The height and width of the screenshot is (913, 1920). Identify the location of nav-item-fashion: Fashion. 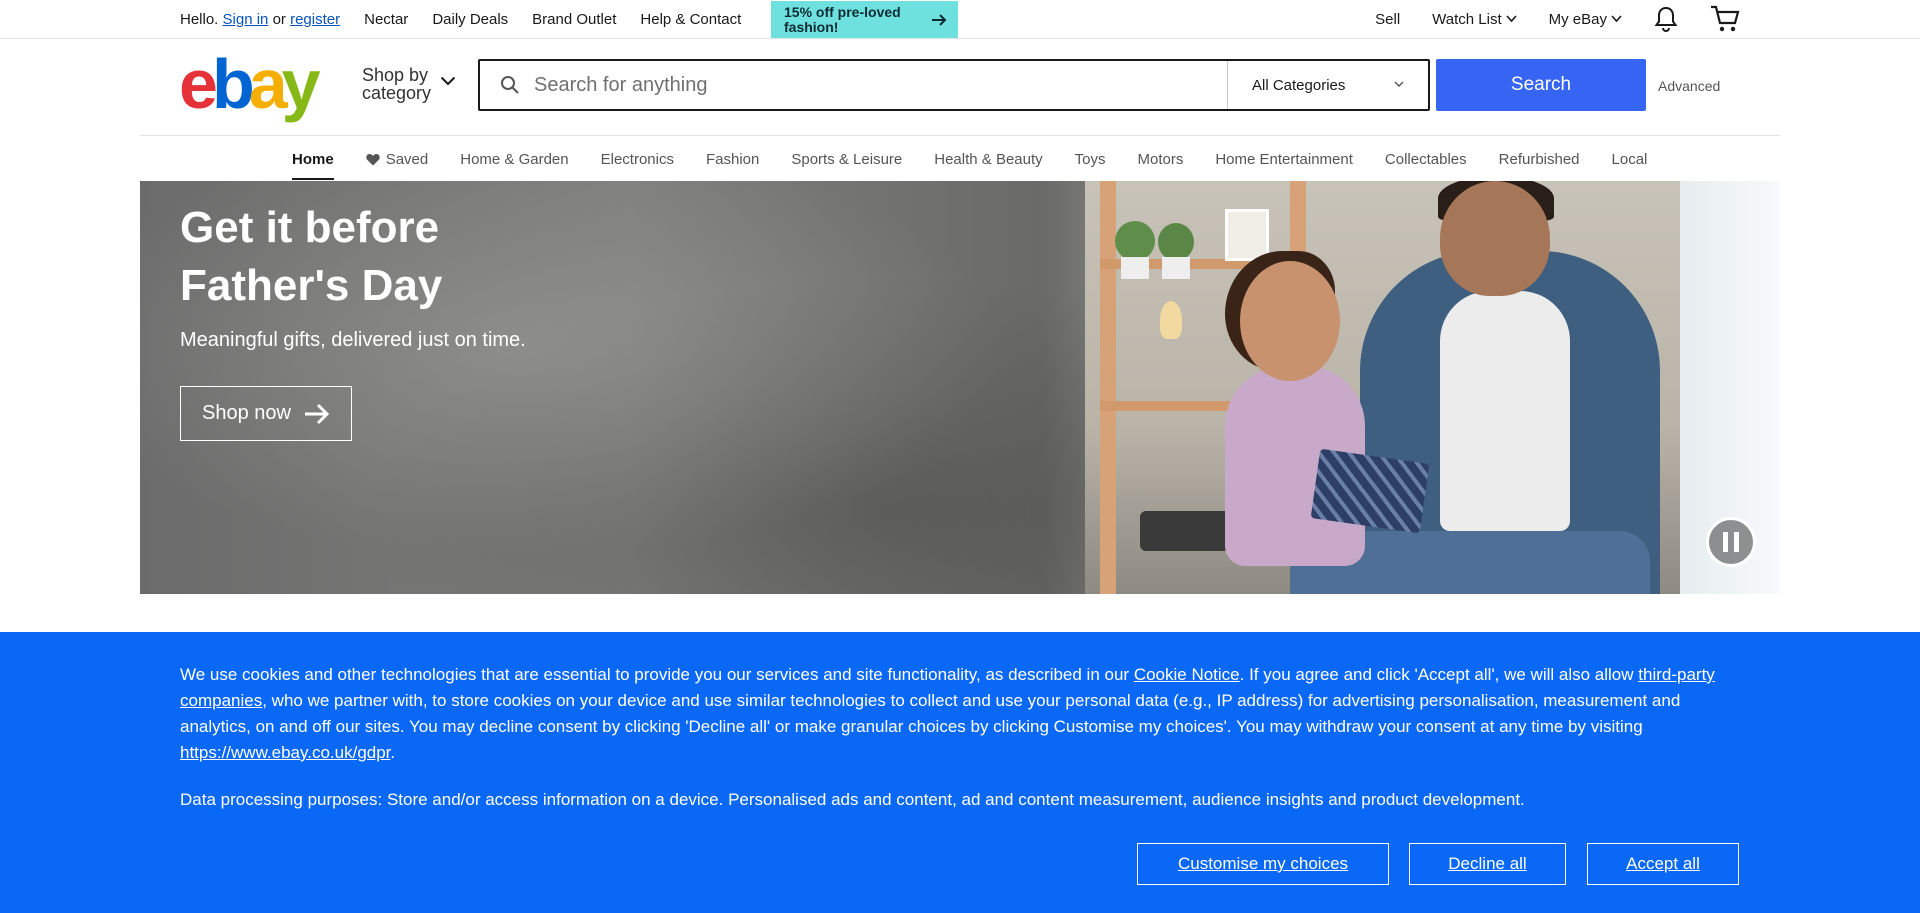
(732, 159).